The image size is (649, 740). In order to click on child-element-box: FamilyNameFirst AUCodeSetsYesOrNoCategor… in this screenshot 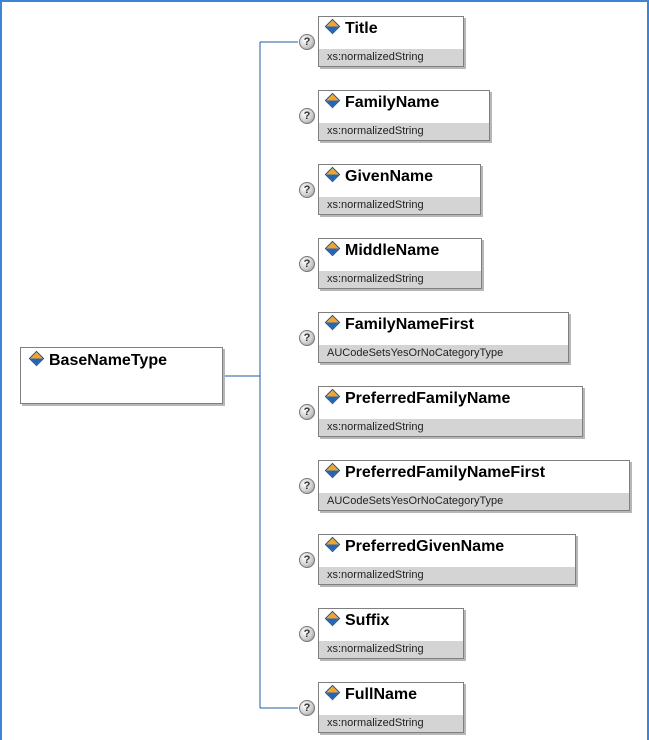, I will do `click(443, 337)`.